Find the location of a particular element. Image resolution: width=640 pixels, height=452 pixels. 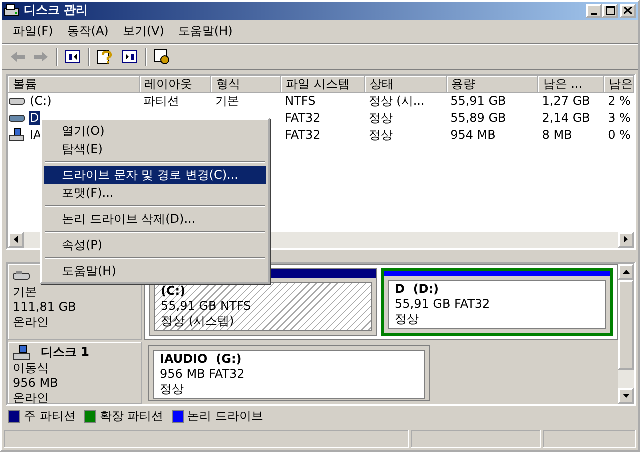

close-button is located at coordinates (628, 11).